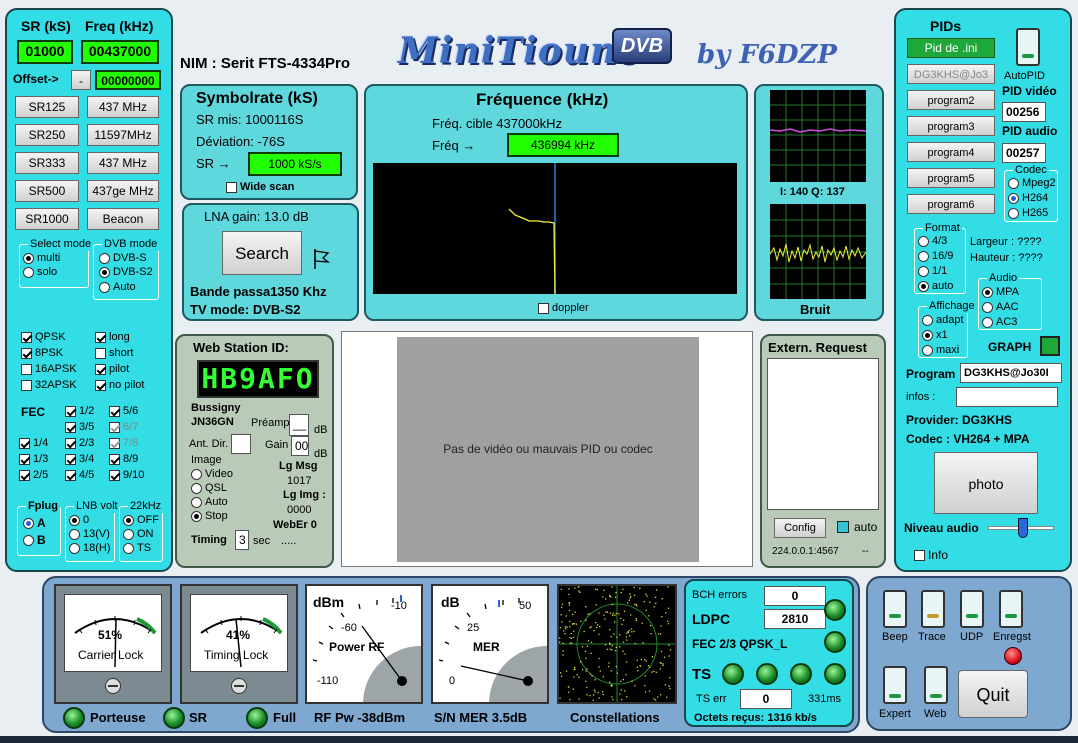 The width and height of the screenshot is (1078, 743). I want to click on flag-icon, so click(322, 259).